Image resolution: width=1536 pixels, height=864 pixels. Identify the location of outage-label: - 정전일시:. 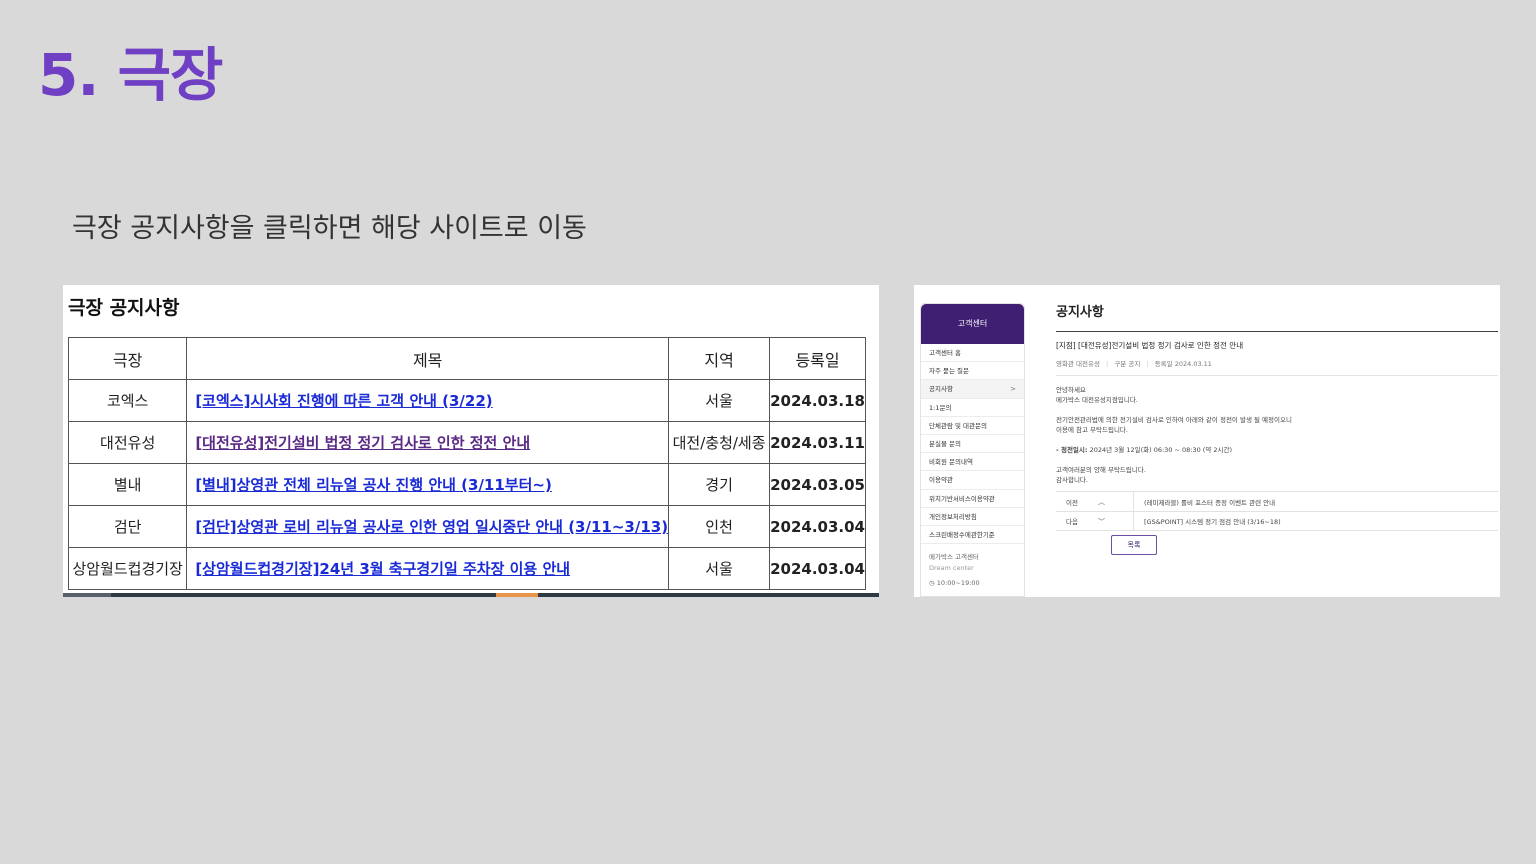
(1072, 450).